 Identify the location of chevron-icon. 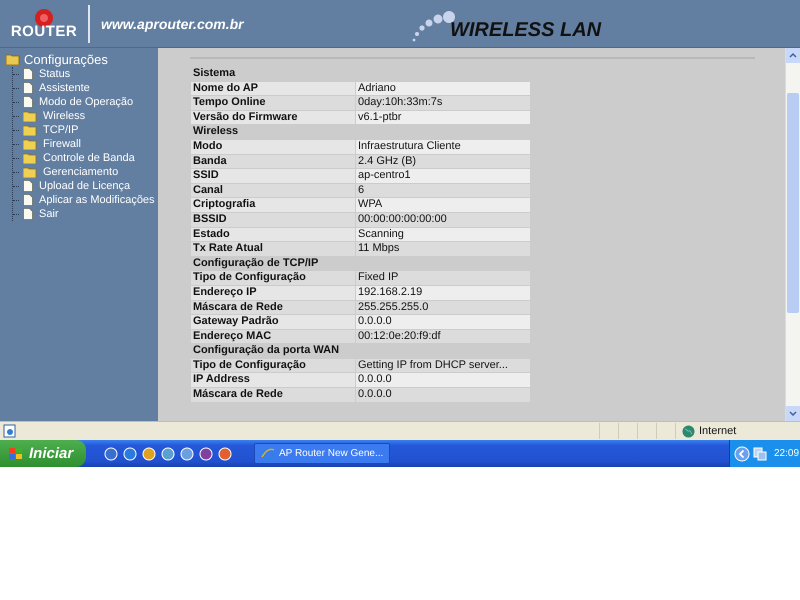
(742, 454).